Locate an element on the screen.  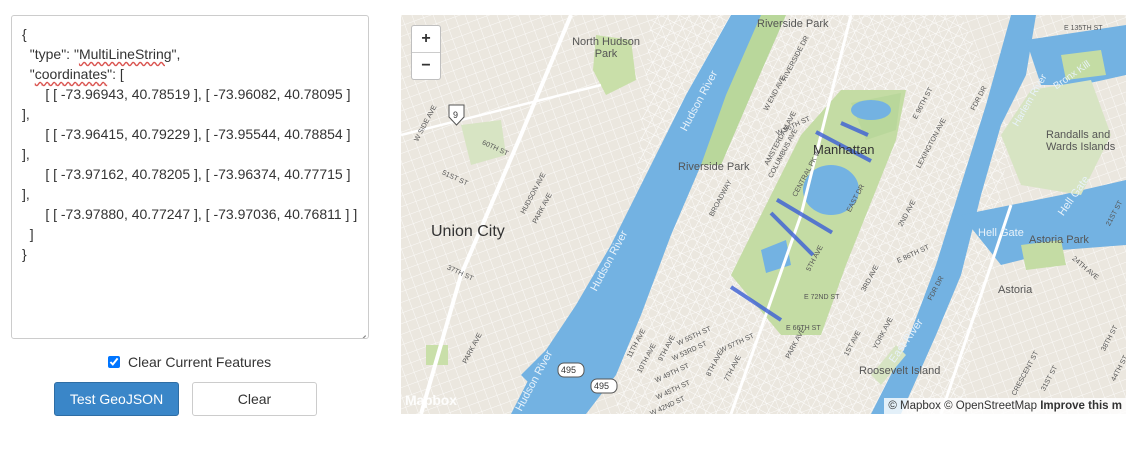
editor-line: "type": "MultiLineString", is located at coordinates (101, 54).